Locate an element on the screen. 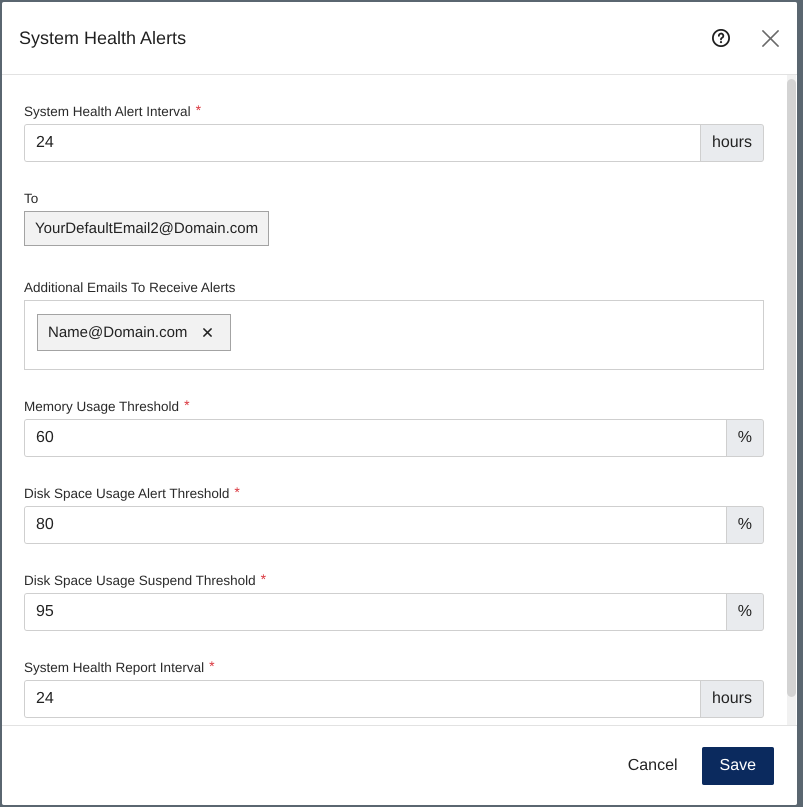 Image resolution: width=803 pixels, height=807 pixels. field-label: Disk Space Usage Suspend Threshold is located at coordinates (140, 581).